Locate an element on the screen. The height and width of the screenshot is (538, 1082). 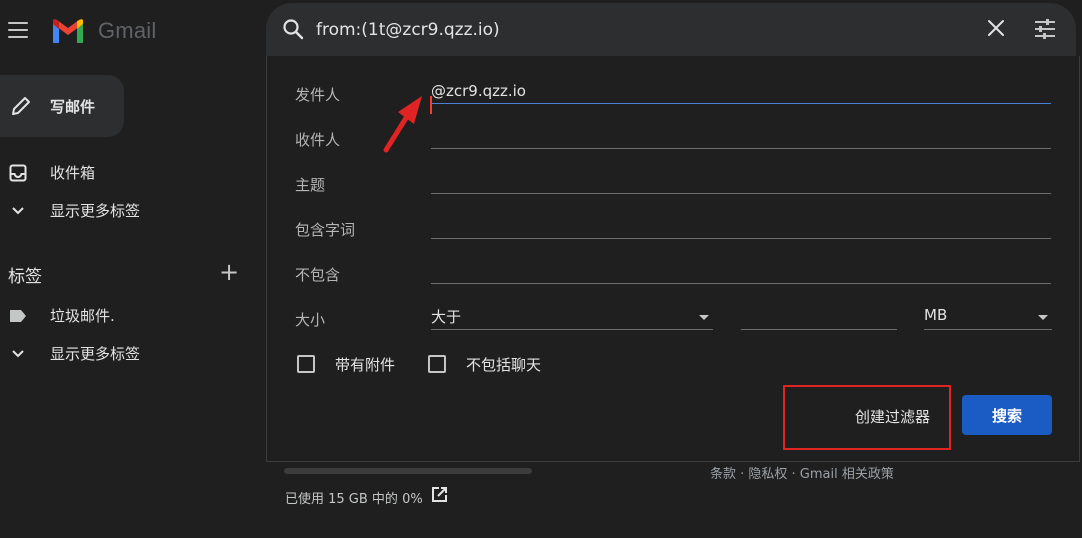
size-value-field is located at coordinates (819, 317).